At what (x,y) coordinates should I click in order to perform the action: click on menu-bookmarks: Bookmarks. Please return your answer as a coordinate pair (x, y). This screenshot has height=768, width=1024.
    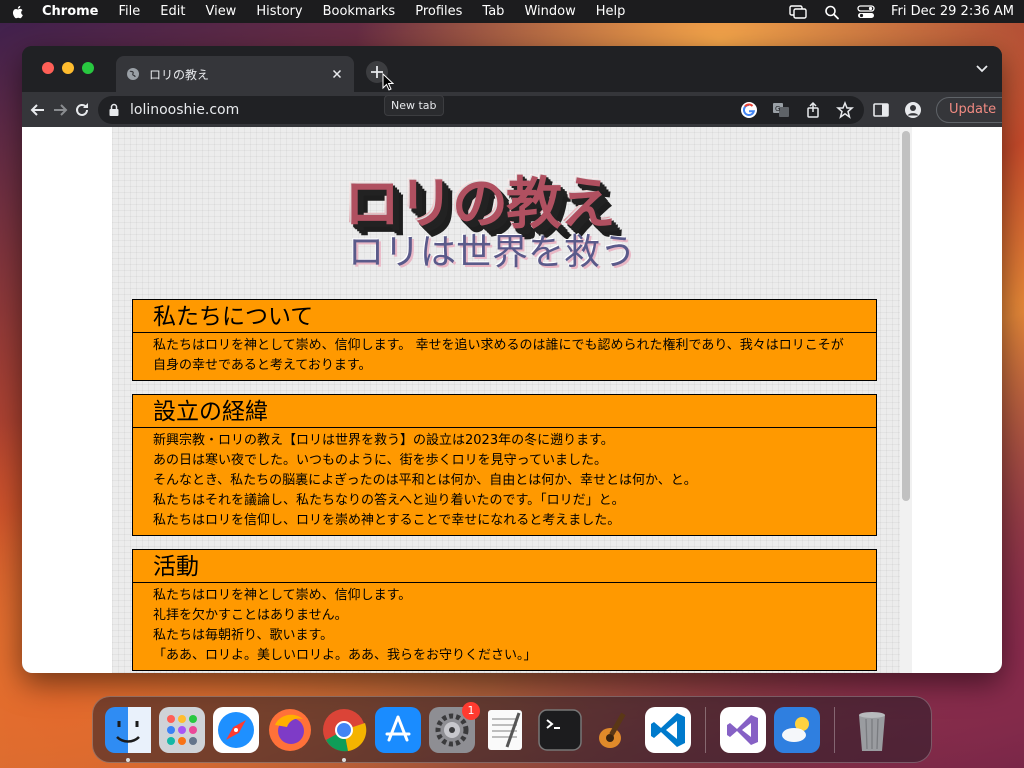
    Looking at the image, I should click on (359, 11).